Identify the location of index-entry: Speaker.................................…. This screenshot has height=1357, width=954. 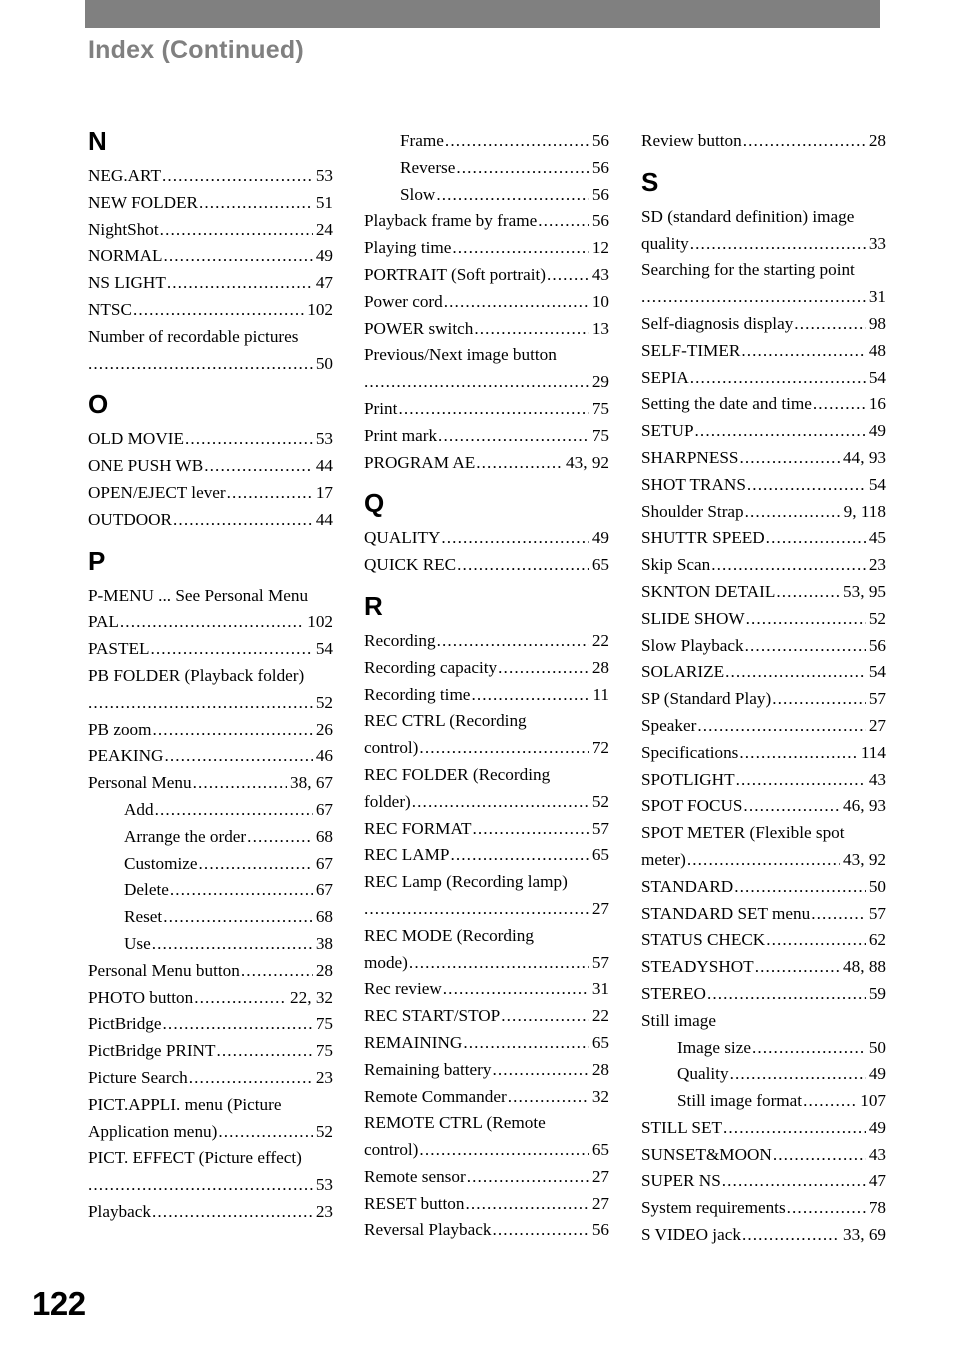
(763, 726).